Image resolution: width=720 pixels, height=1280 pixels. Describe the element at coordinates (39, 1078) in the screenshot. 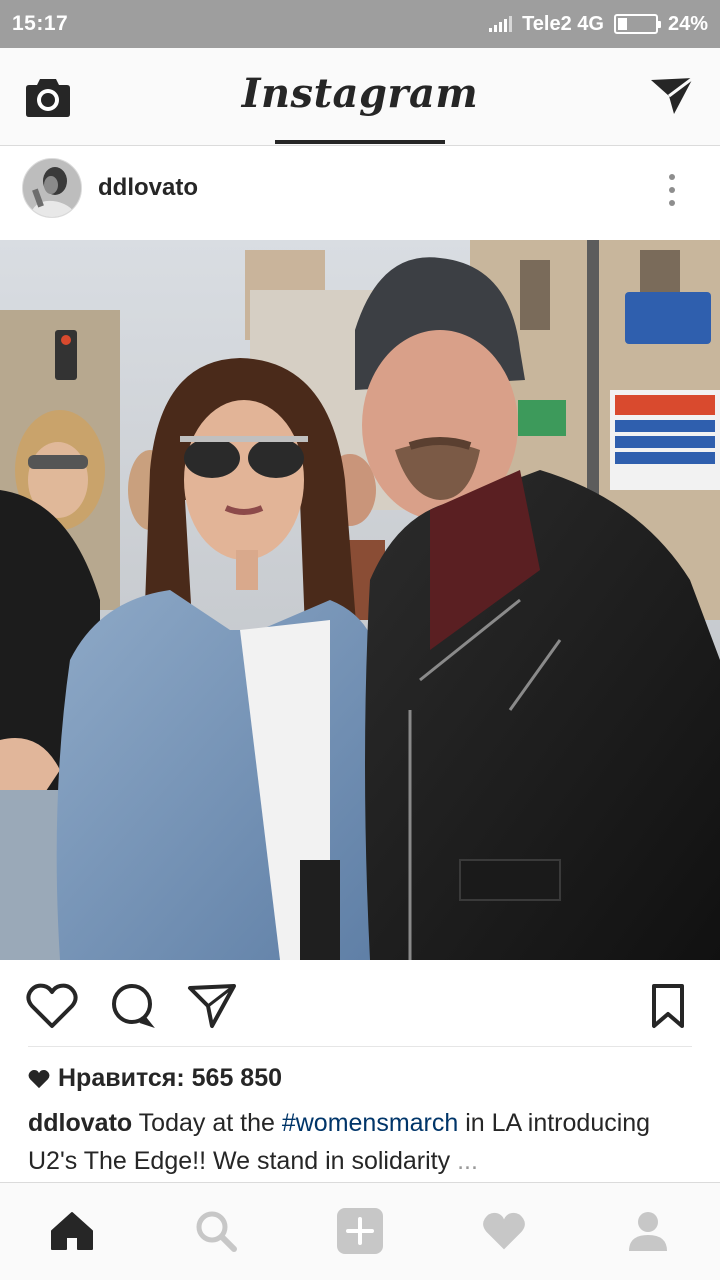

I see `likes-heart-icon` at that location.